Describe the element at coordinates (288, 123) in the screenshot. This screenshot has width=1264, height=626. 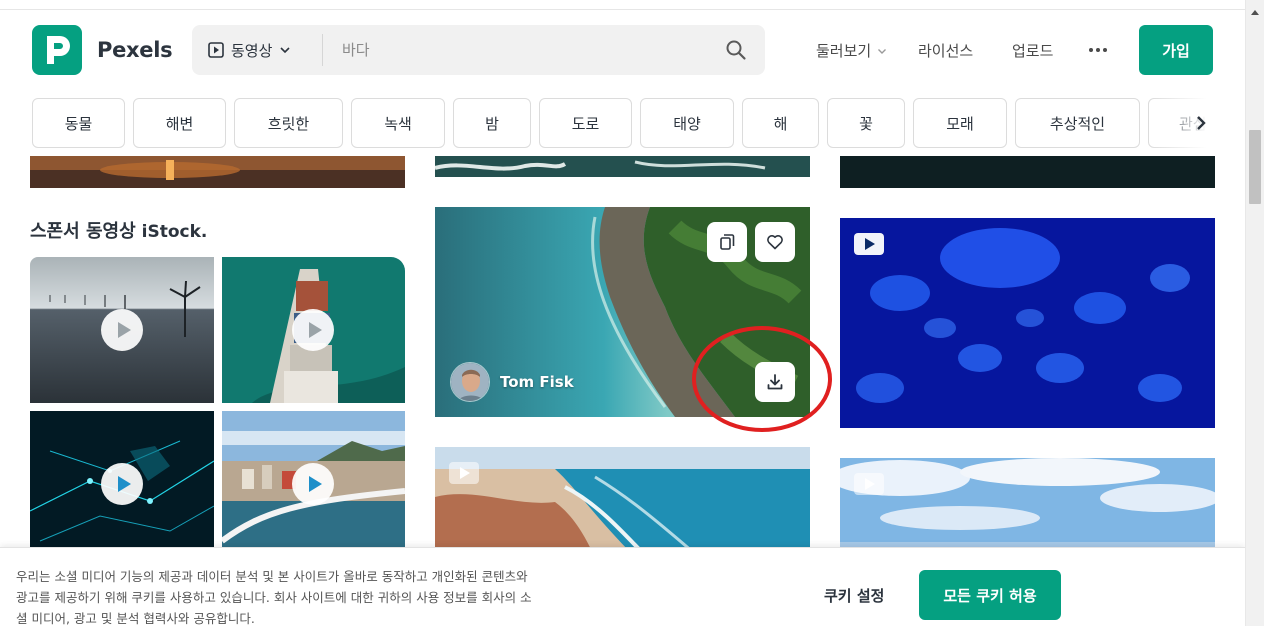
I see `chip-blurry: 흐릿한` at that location.